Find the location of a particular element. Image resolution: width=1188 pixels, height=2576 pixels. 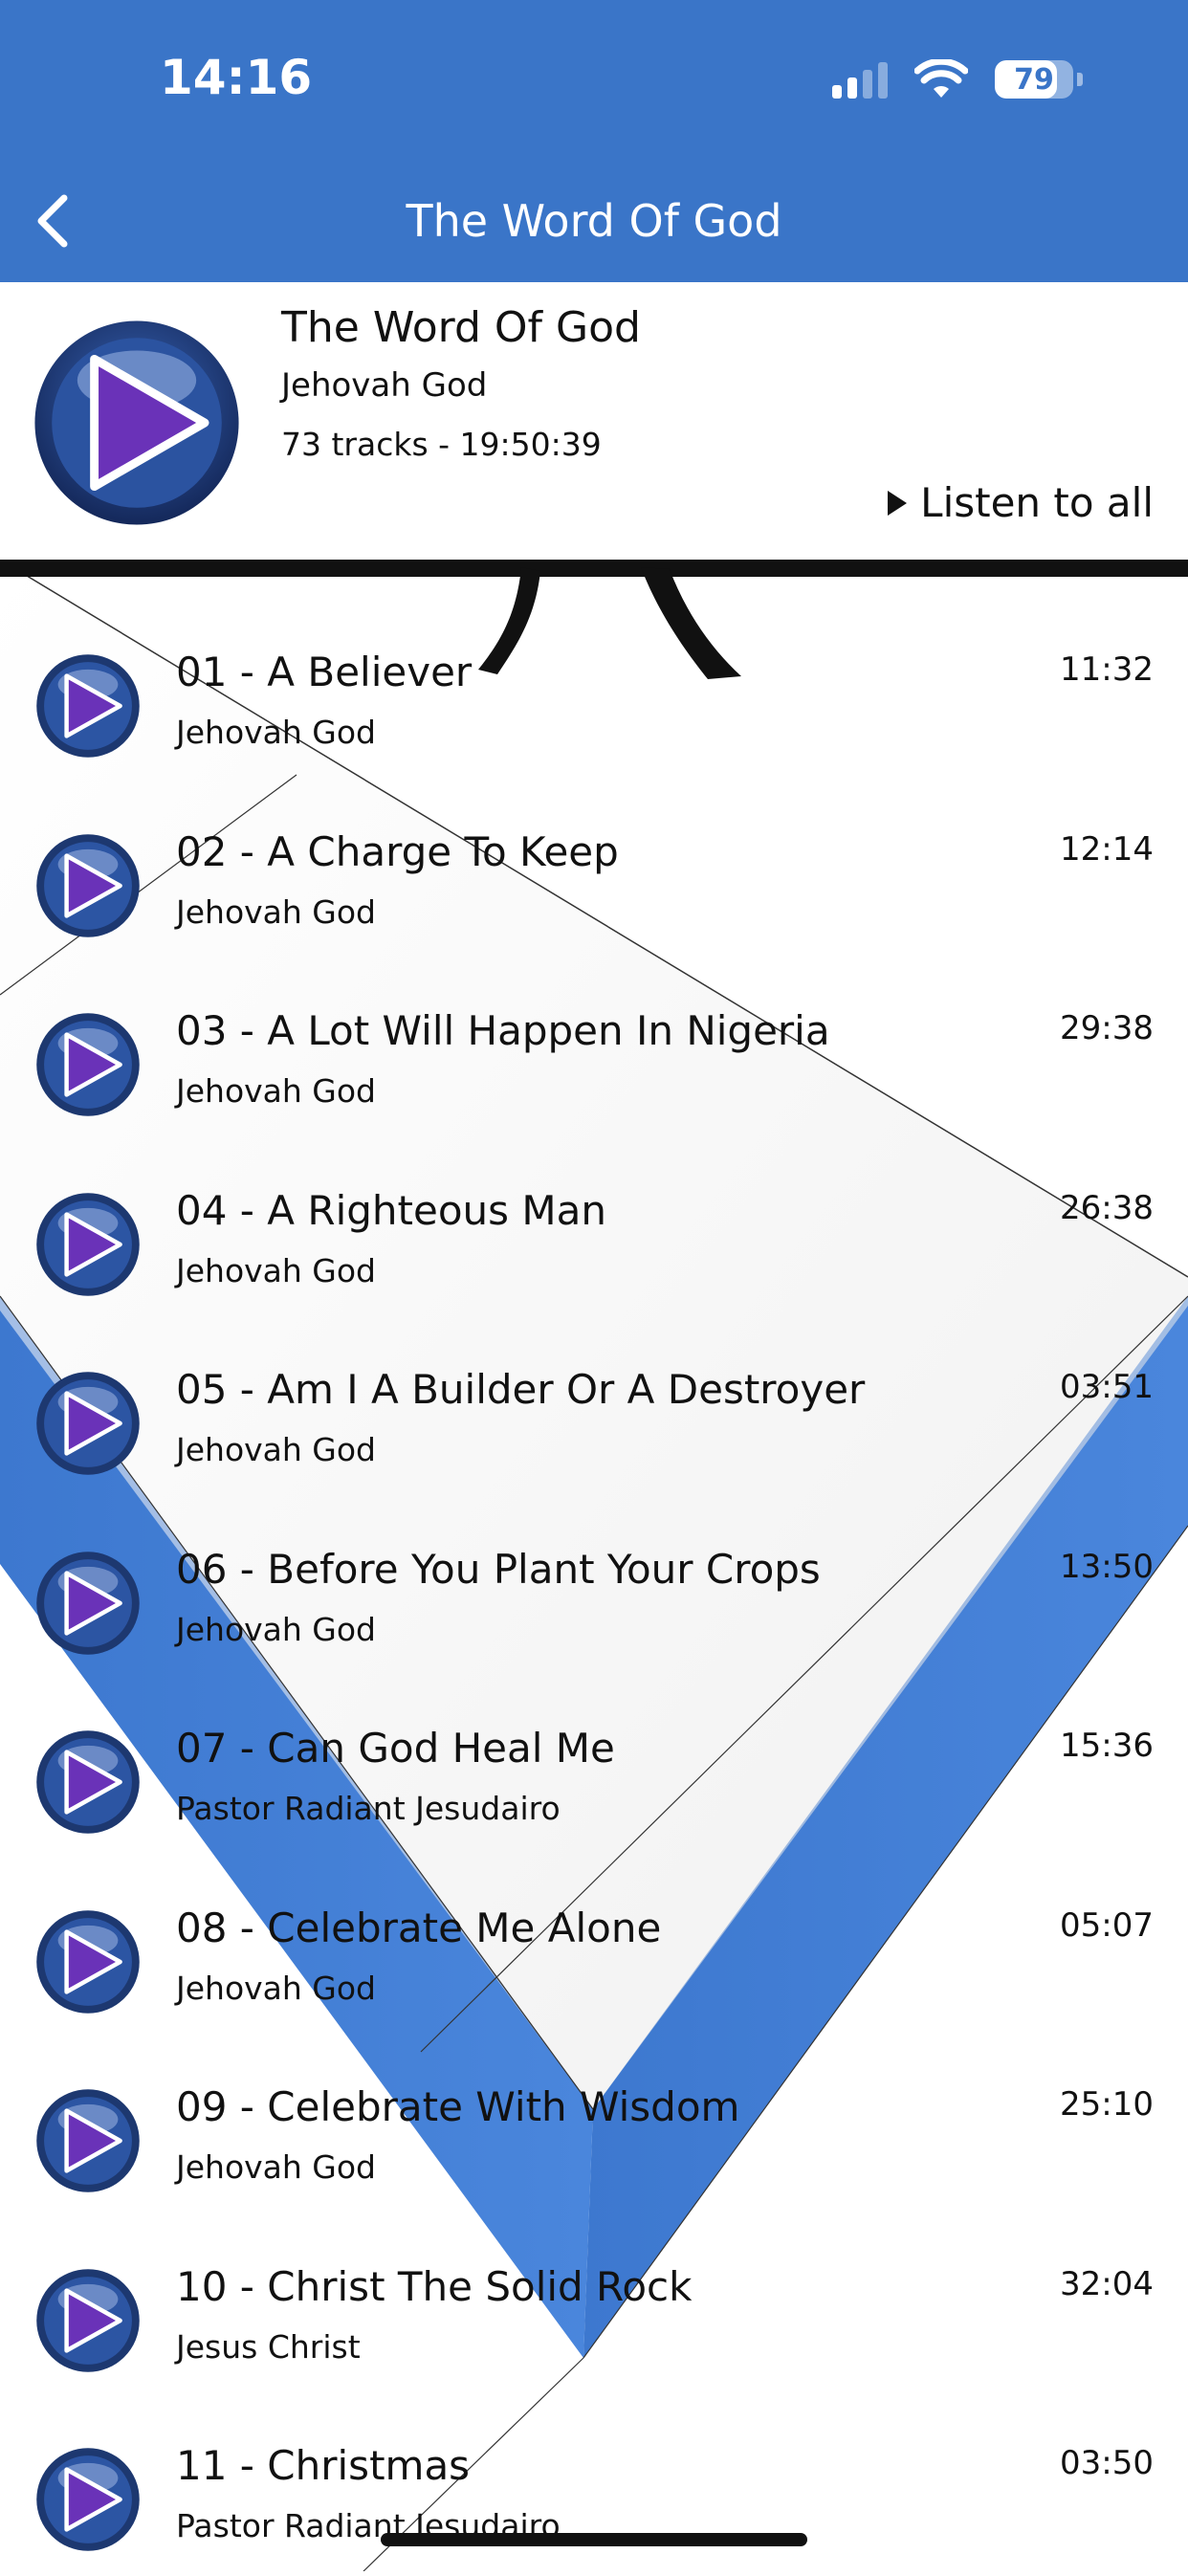

track-row: 08 - Celebrate Me Alone Jehovah God 05:07 is located at coordinates (594, 1948).